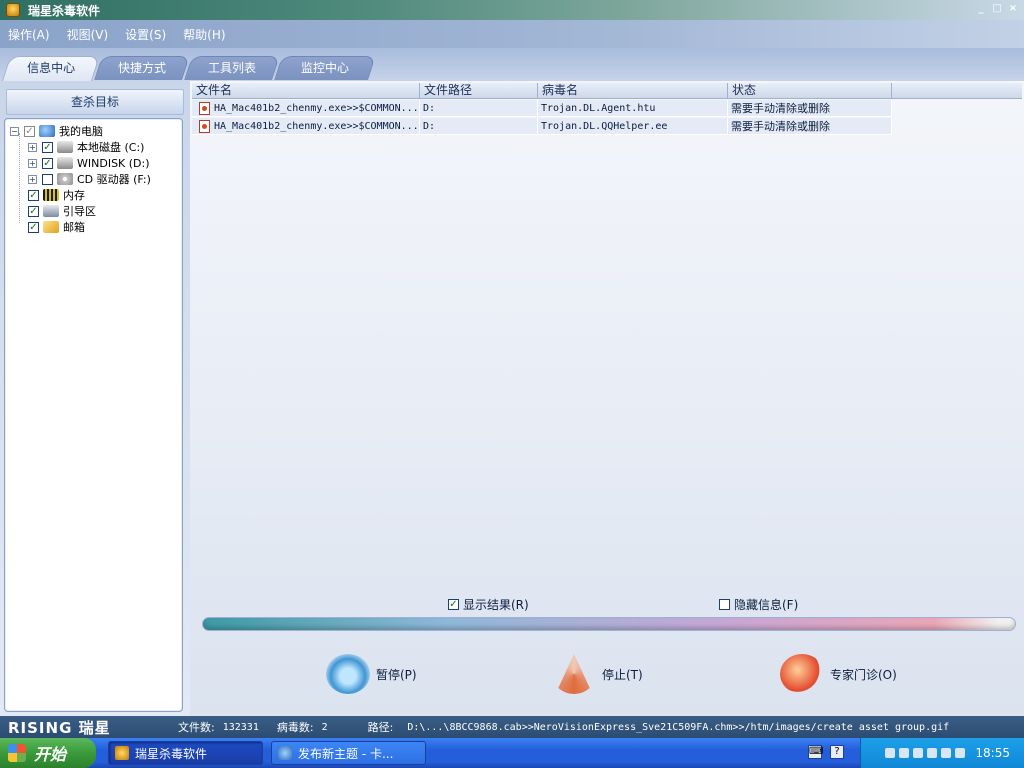  Describe the element at coordinates (932, 753) in the screenshot. I see `display-icon` at that location.